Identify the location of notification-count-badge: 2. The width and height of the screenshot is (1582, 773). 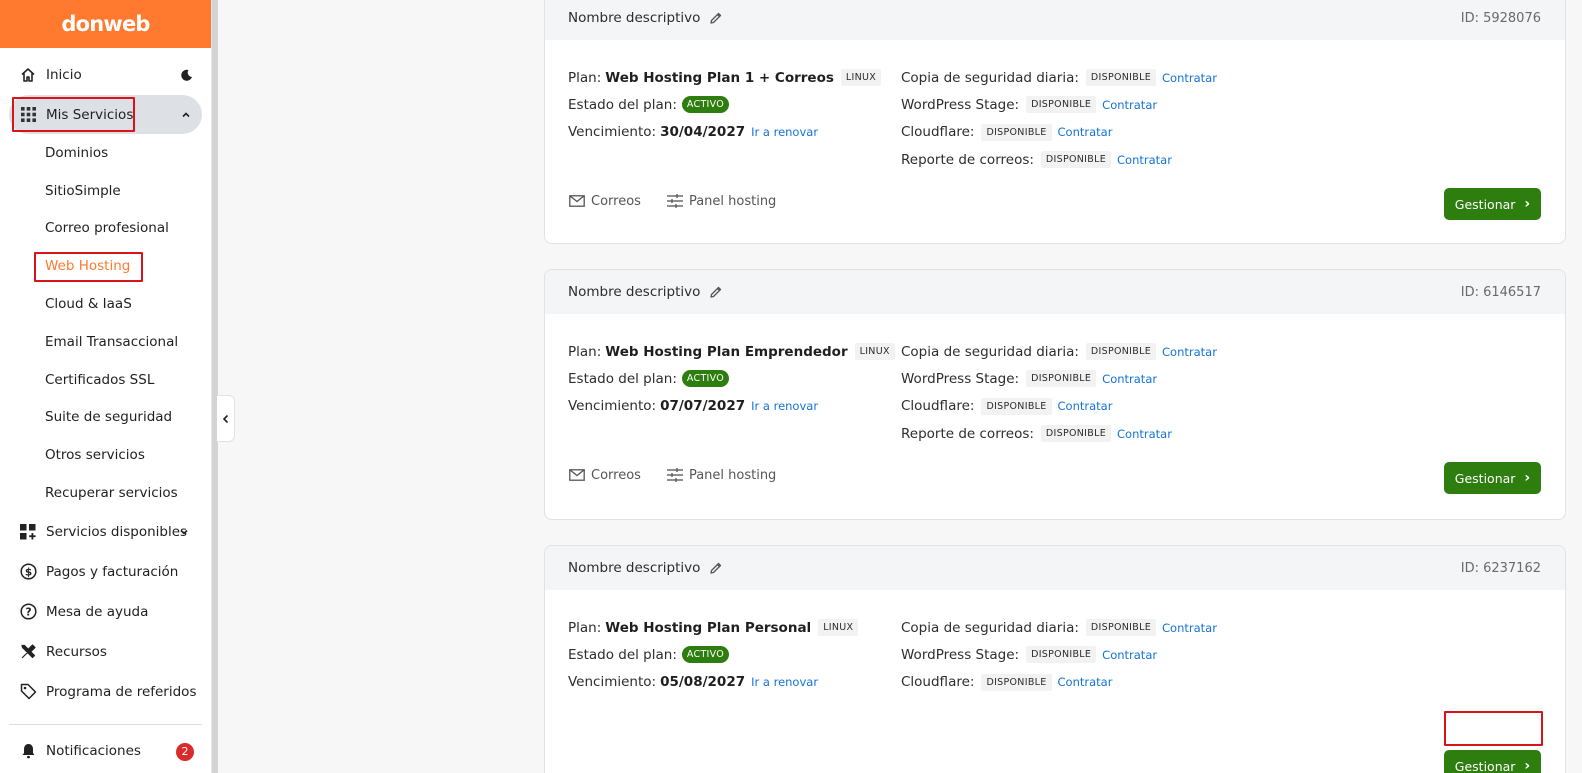
(185, 751).